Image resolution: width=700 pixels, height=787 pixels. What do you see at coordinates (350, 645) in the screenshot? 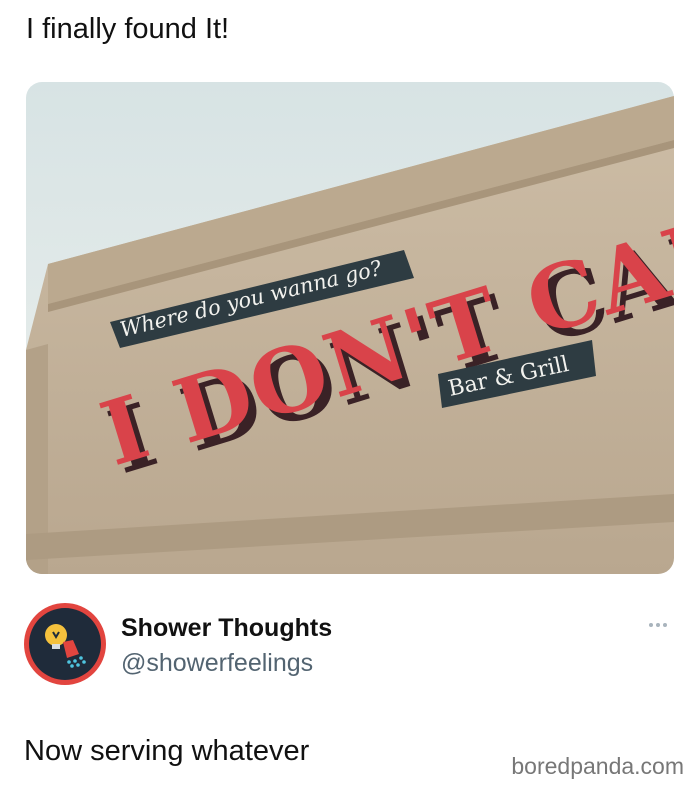
I see `author-row: Shower Thoughts @showerfeelings` at bounding box center [350, 645].